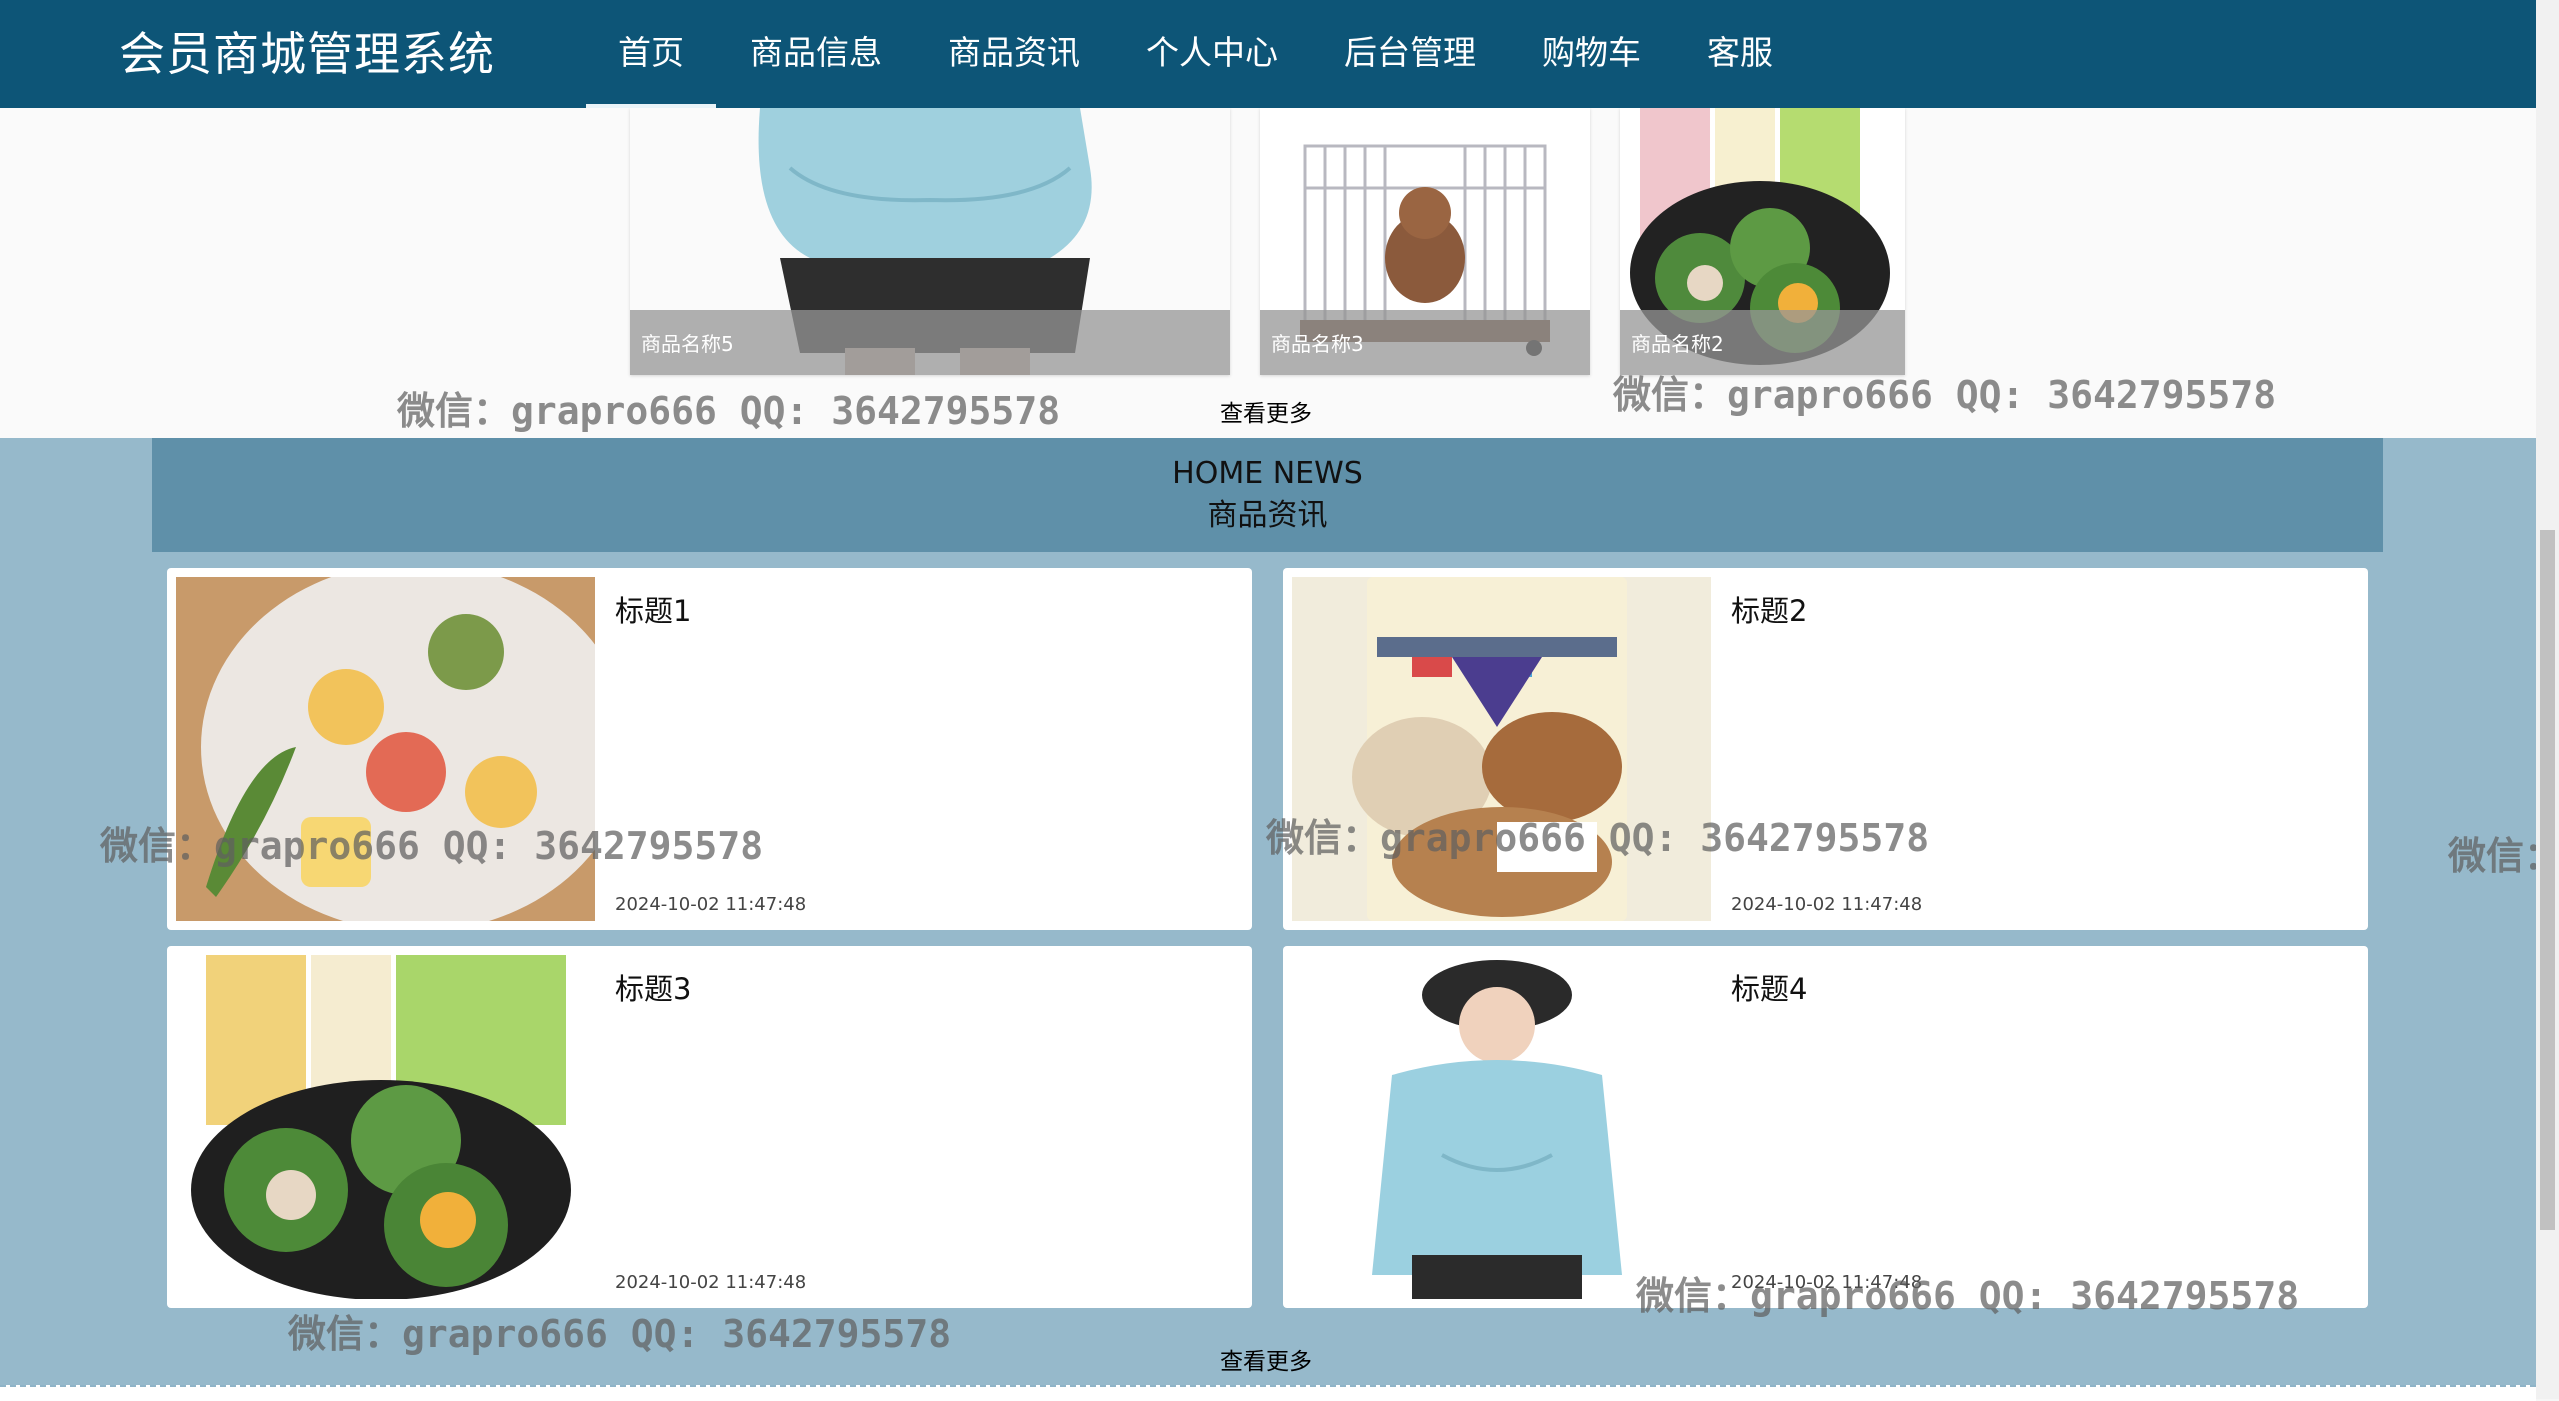  I want to click on nav-item-home: 首页, so click(651, 54).